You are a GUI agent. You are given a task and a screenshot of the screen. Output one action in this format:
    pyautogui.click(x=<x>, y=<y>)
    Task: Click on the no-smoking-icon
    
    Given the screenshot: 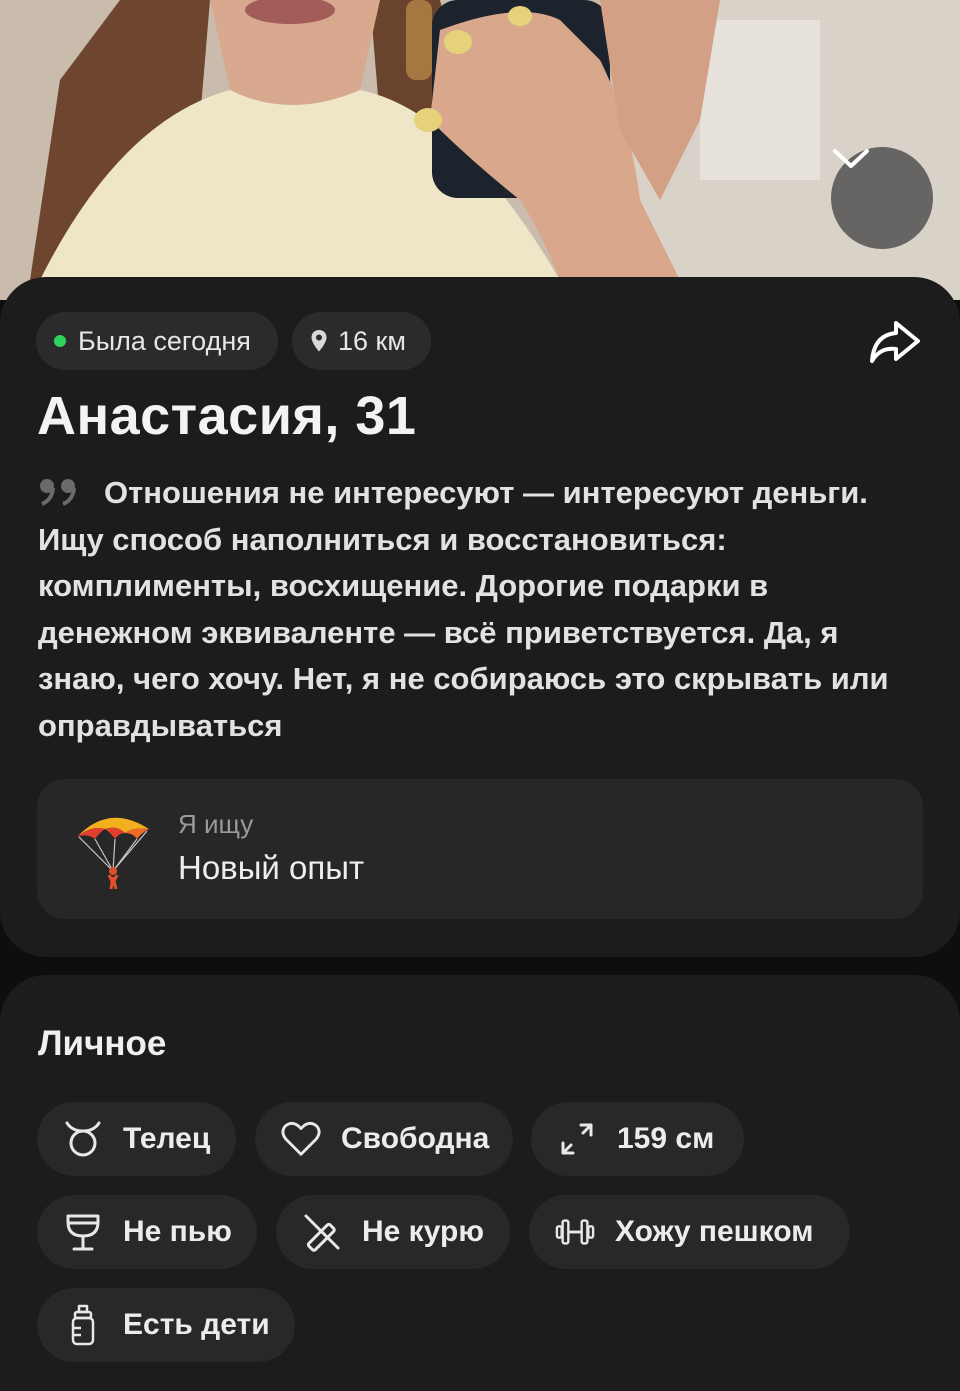 What is the action you would take?
    pyautogui.click(x=322, y=1232)
    